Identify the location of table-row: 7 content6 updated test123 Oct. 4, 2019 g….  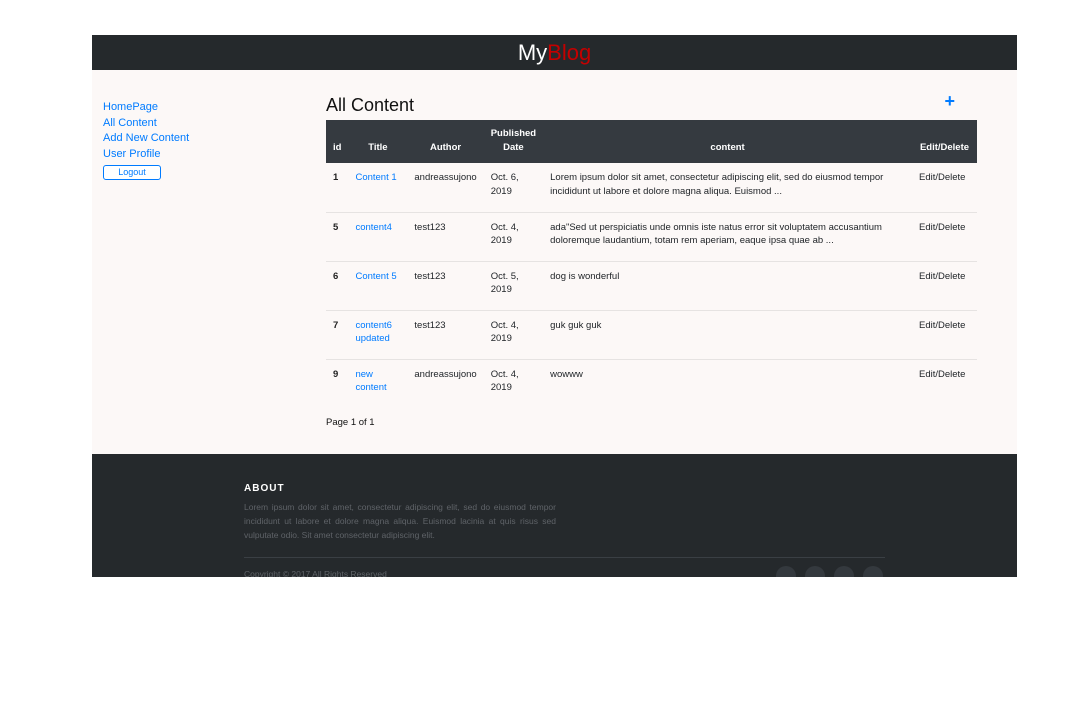
(651, 334).